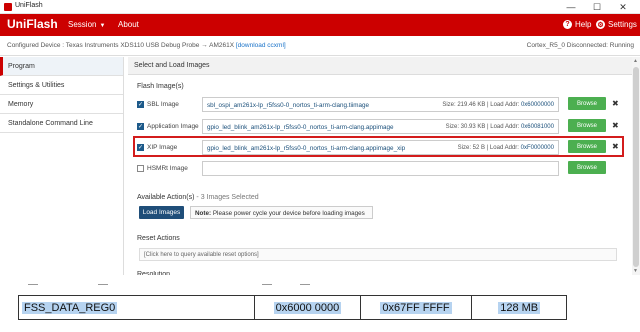 Image resolution: width=640 pixels, height=332 pixels. I want to click on application-remove-icon: ✖, so click(615, 125).